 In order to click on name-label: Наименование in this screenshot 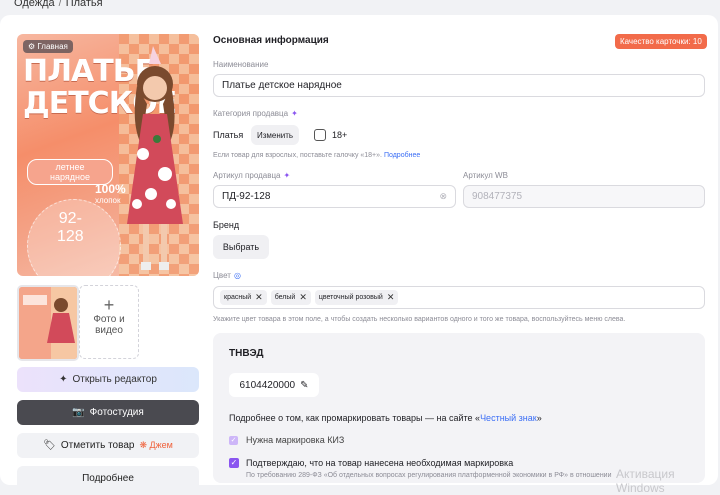, I will do `click(241, 64)`.